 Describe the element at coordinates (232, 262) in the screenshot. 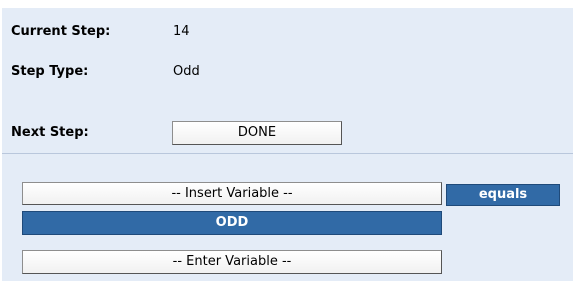

I see `enter-variable-button: -- Enter Variable --` at that location.